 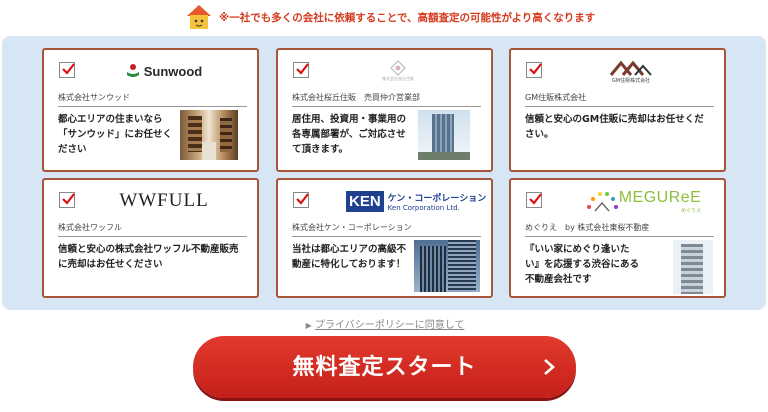 What do you see at coordinates (614, 127) in the screenshot?
I see `company-description: 信頼と安心のGM住販に売却はお任せくだ さい。` at bounding box center [614, 127].